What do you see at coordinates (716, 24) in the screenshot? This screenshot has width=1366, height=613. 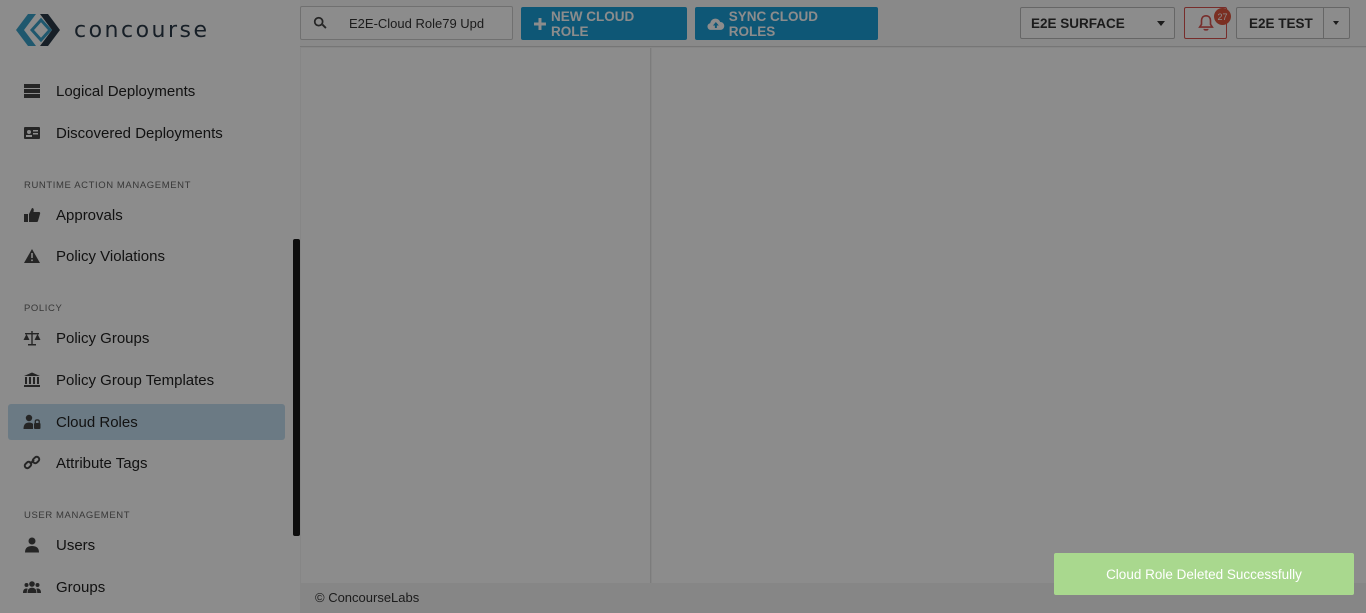 I see `cloud-sync-icon` at bounding box center [716, 24].